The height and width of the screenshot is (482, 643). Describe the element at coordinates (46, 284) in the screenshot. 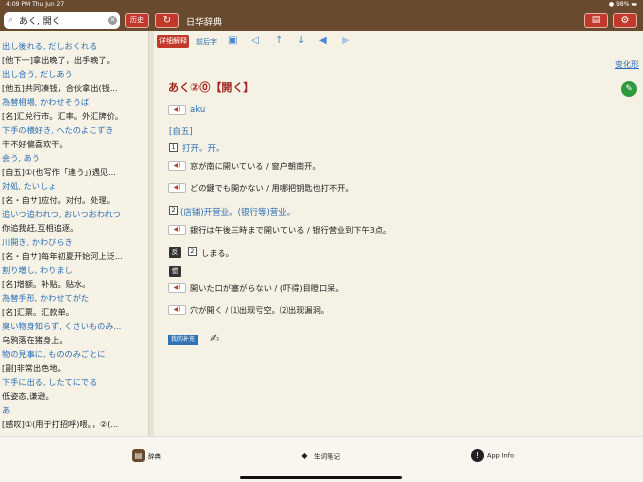

I see `list-item-meaning: [名]增额。补贴。贴水。` at that location.